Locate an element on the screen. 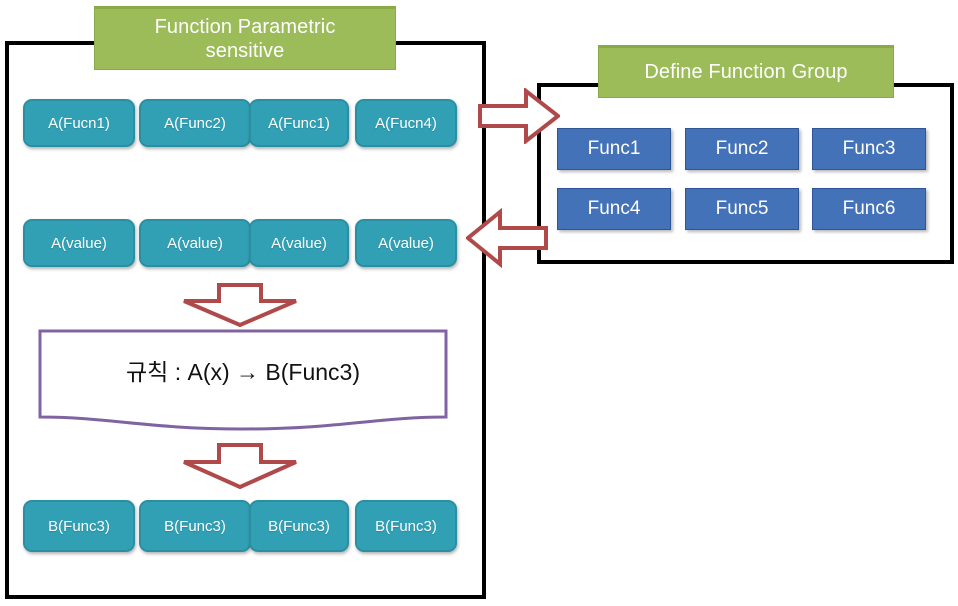 The width and height of the screenshot is (958, 606). function-box-2-label: Func2 is located at coordinates (742, 148).